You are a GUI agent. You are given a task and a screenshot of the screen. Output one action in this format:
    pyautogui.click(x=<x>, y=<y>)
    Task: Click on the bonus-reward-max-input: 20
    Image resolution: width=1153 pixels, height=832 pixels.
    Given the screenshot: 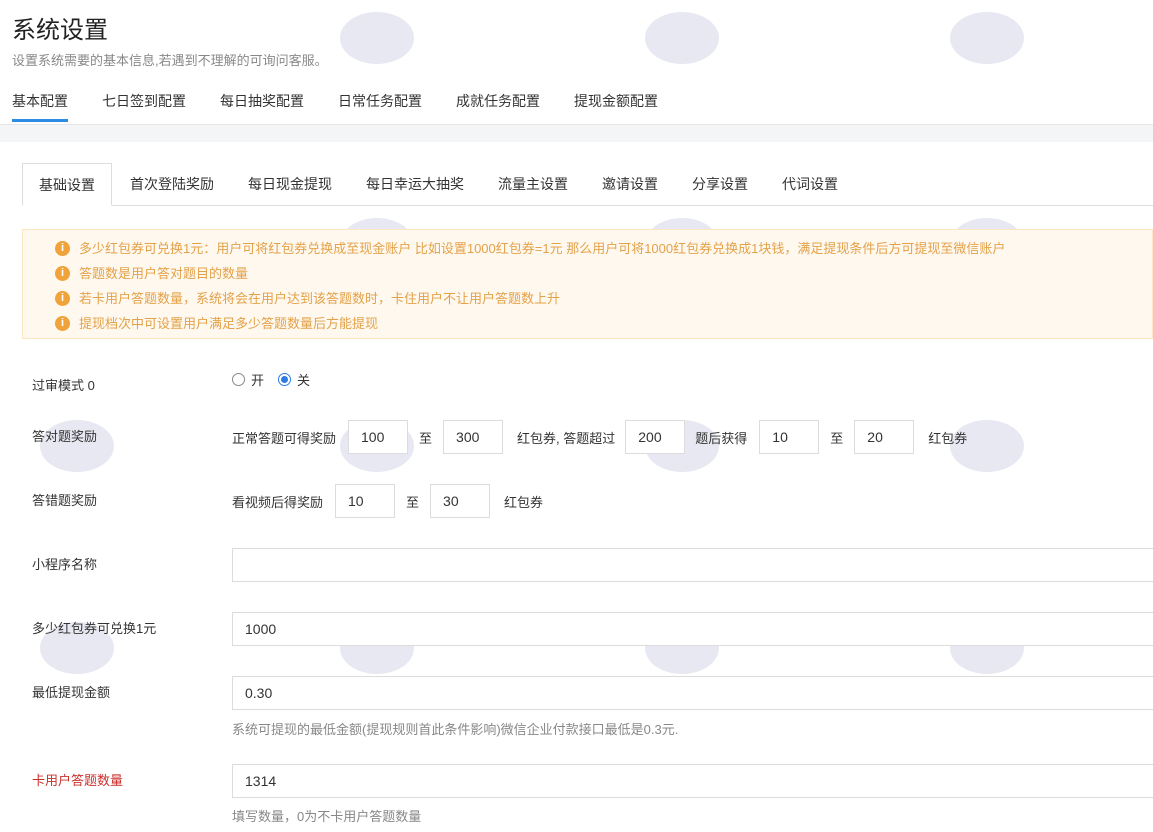 What is the action you would take?
    pyautogui.click(x=884, y=437)
    